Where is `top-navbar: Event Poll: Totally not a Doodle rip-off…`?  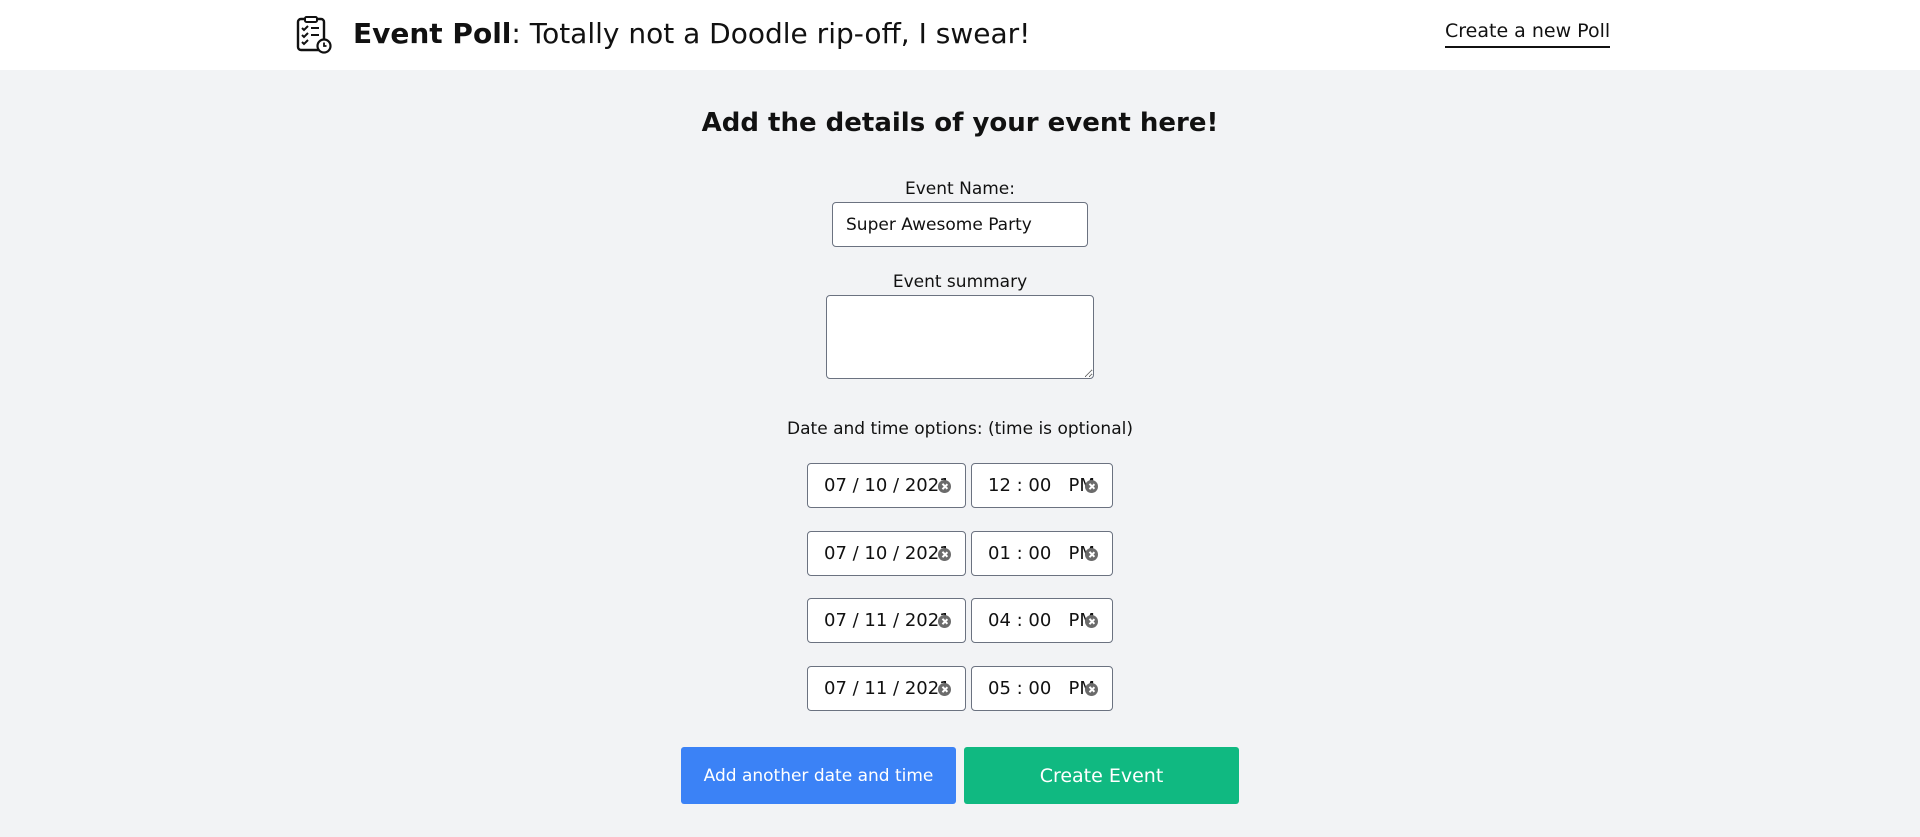
top-navbar: Event Poll: Totally not a Doodle rip-off… is located at coordinates (960, 35).